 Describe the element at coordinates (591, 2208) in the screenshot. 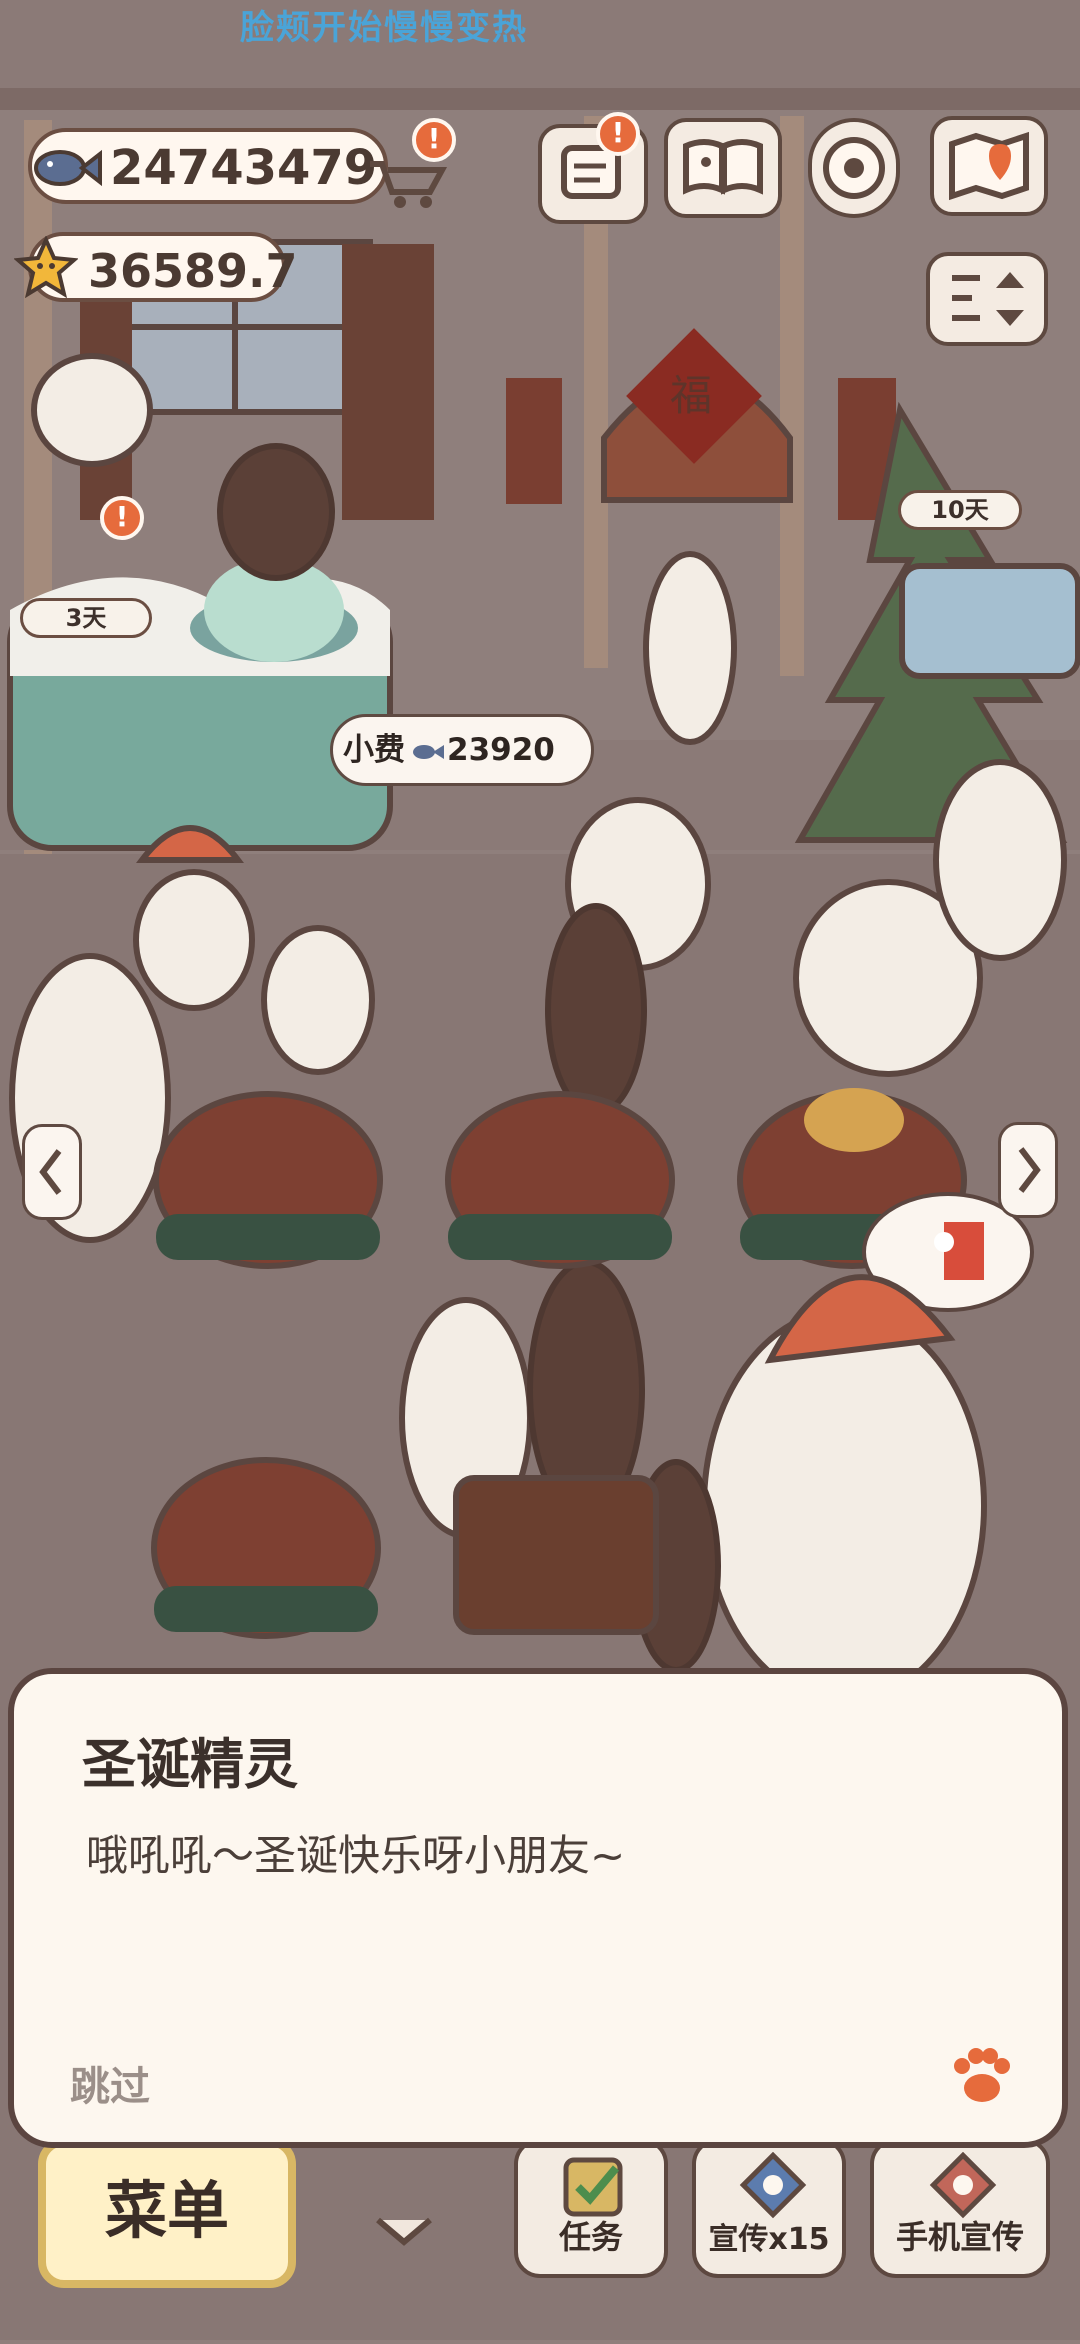

I see `task-button: 任务` at that location.